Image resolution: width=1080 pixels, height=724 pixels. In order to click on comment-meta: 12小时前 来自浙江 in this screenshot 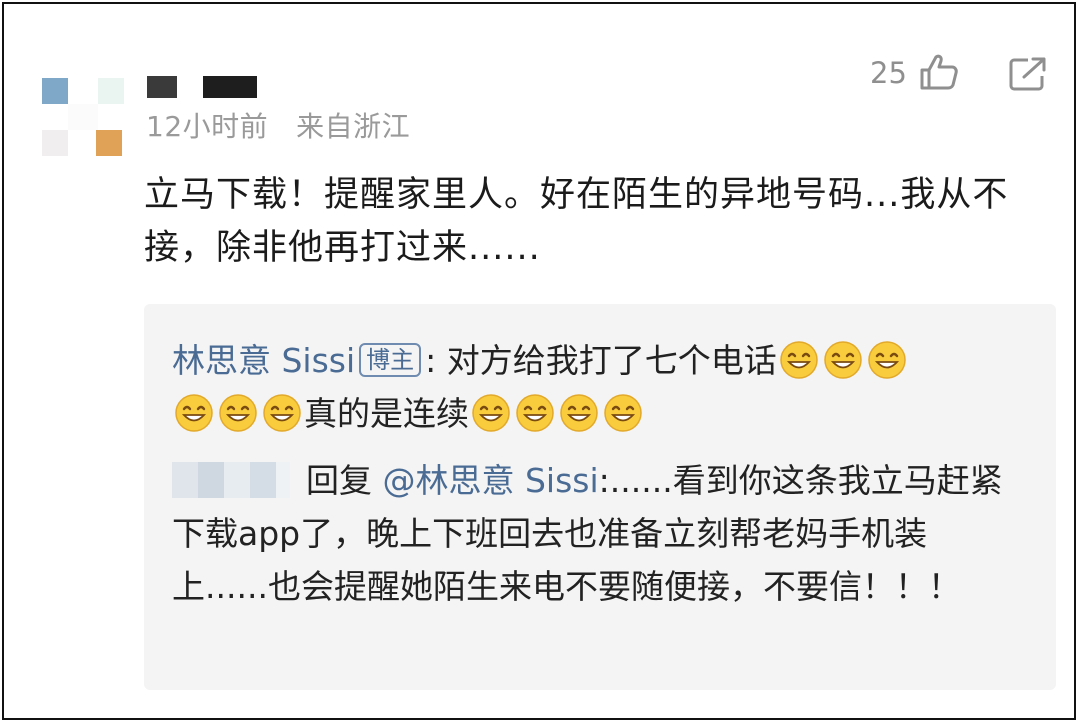, I will do `click(278, 125)`.